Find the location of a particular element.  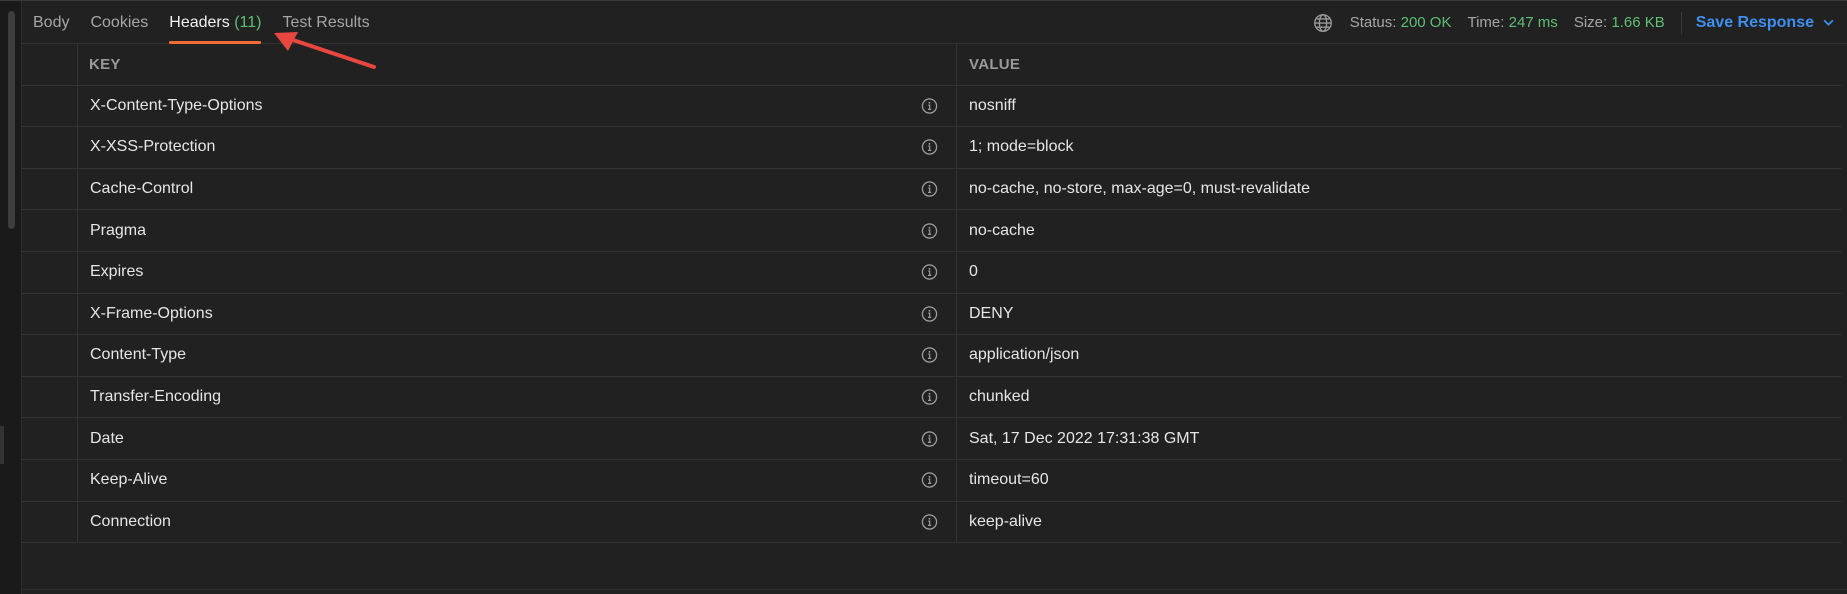

table-row: X-XSS-Protection 1; mode=block is located at coordinates (931, 148).